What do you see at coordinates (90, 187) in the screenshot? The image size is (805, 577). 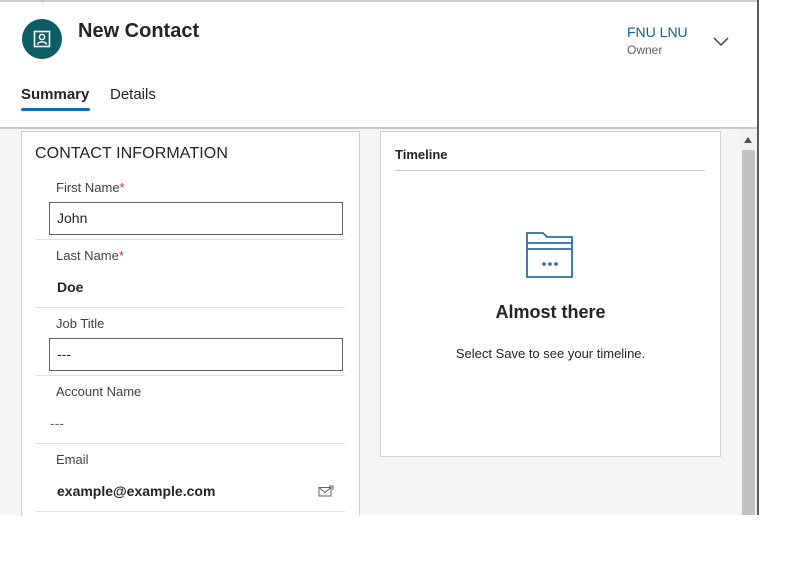 I see `first-name-label: First Name*` at bounding box center [90, 187].